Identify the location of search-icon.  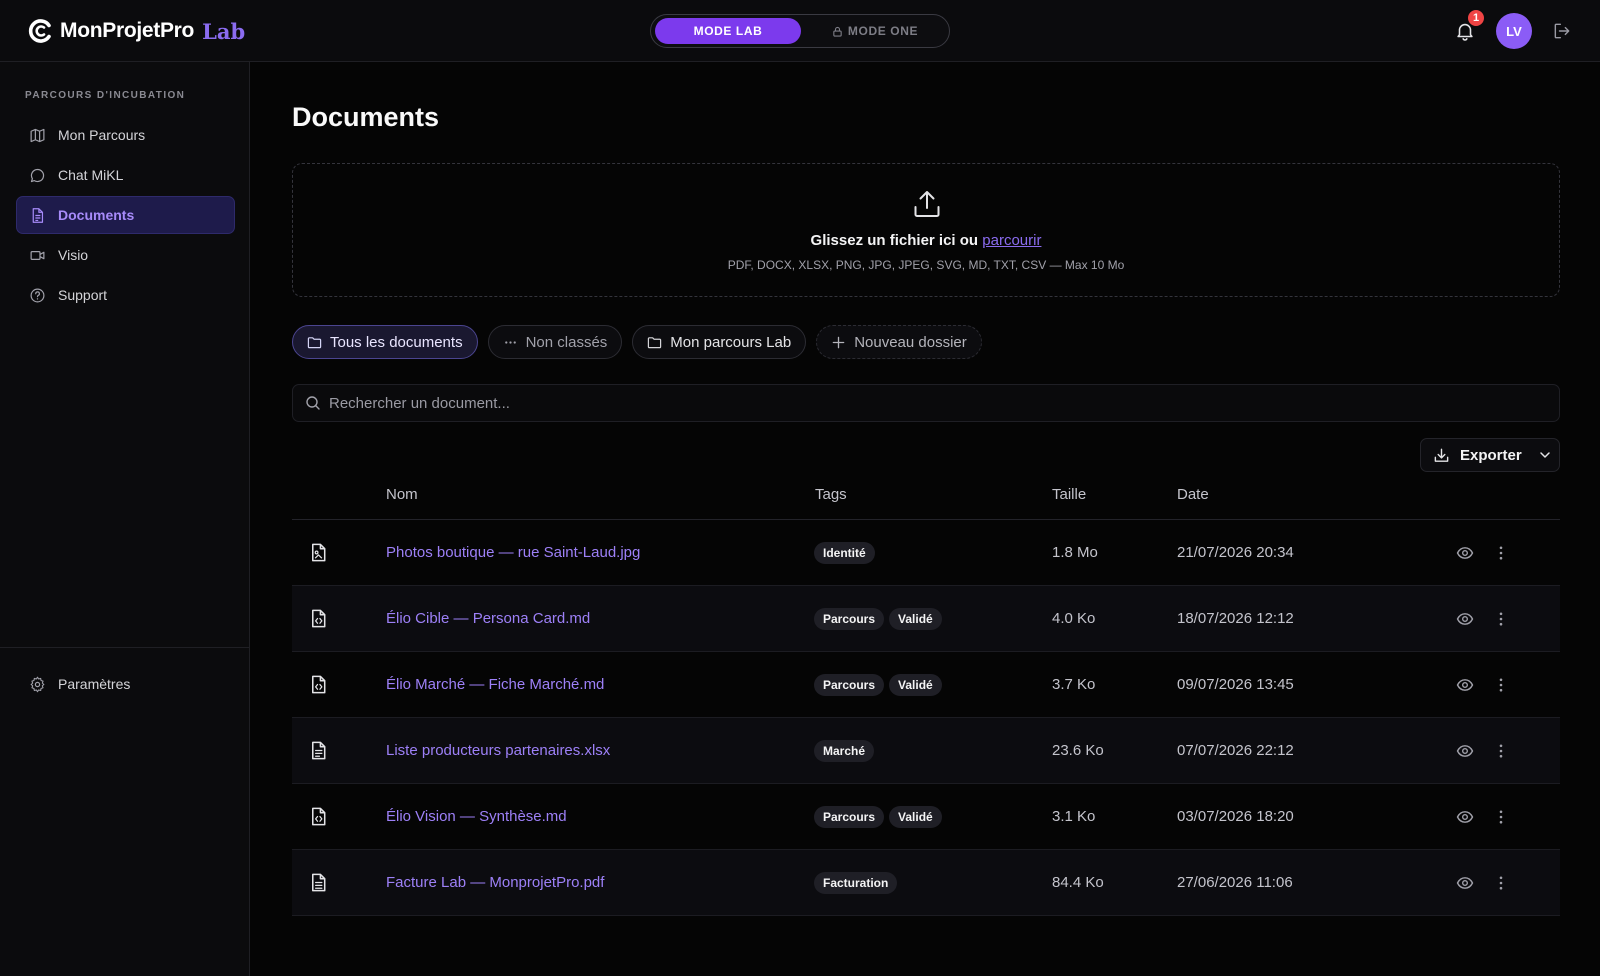
(313, 403).